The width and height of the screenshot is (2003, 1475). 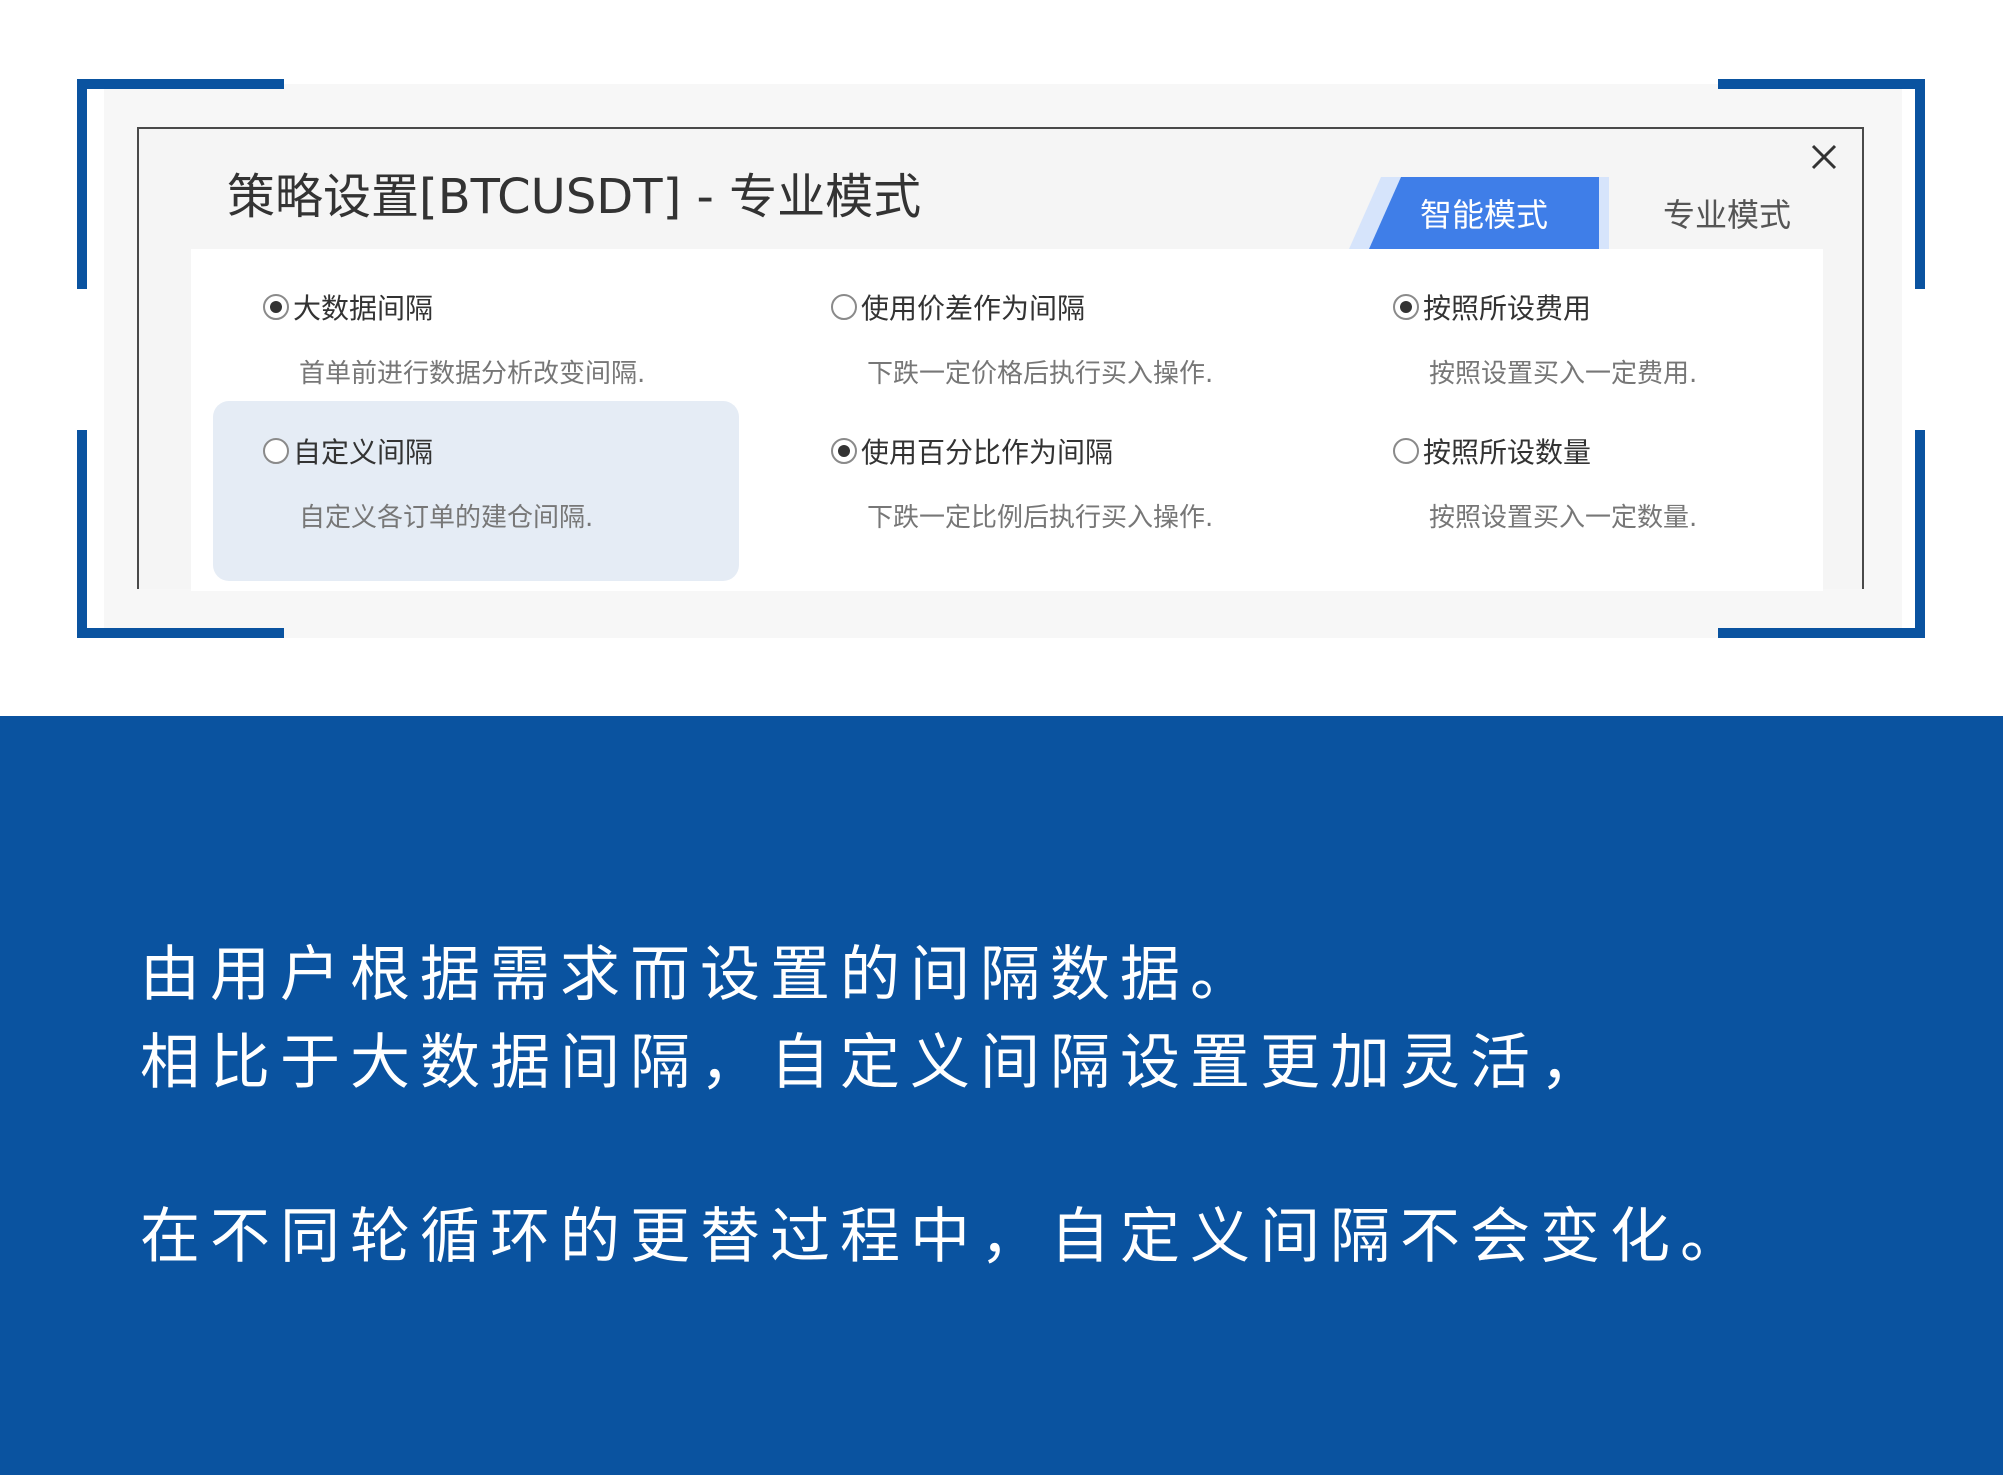 What do you see at coordinates (973, 308) in the screenshot?
I see `option-label: 使用价差作为间隔` at bounding box center [973, 308].